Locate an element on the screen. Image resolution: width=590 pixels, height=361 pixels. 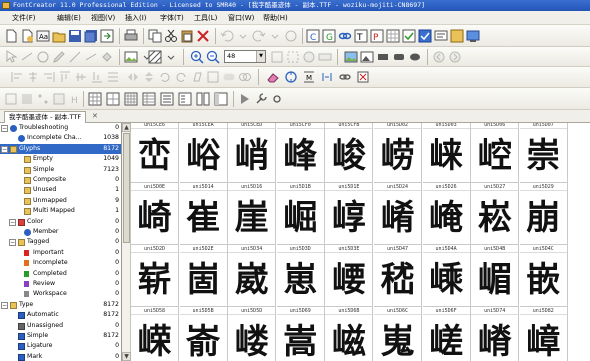
export-icon is located at coordinates (107, 36).